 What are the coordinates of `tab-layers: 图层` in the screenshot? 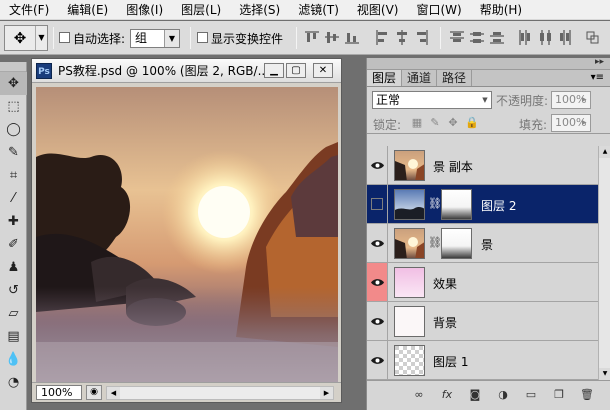 It's located at (385, 78).